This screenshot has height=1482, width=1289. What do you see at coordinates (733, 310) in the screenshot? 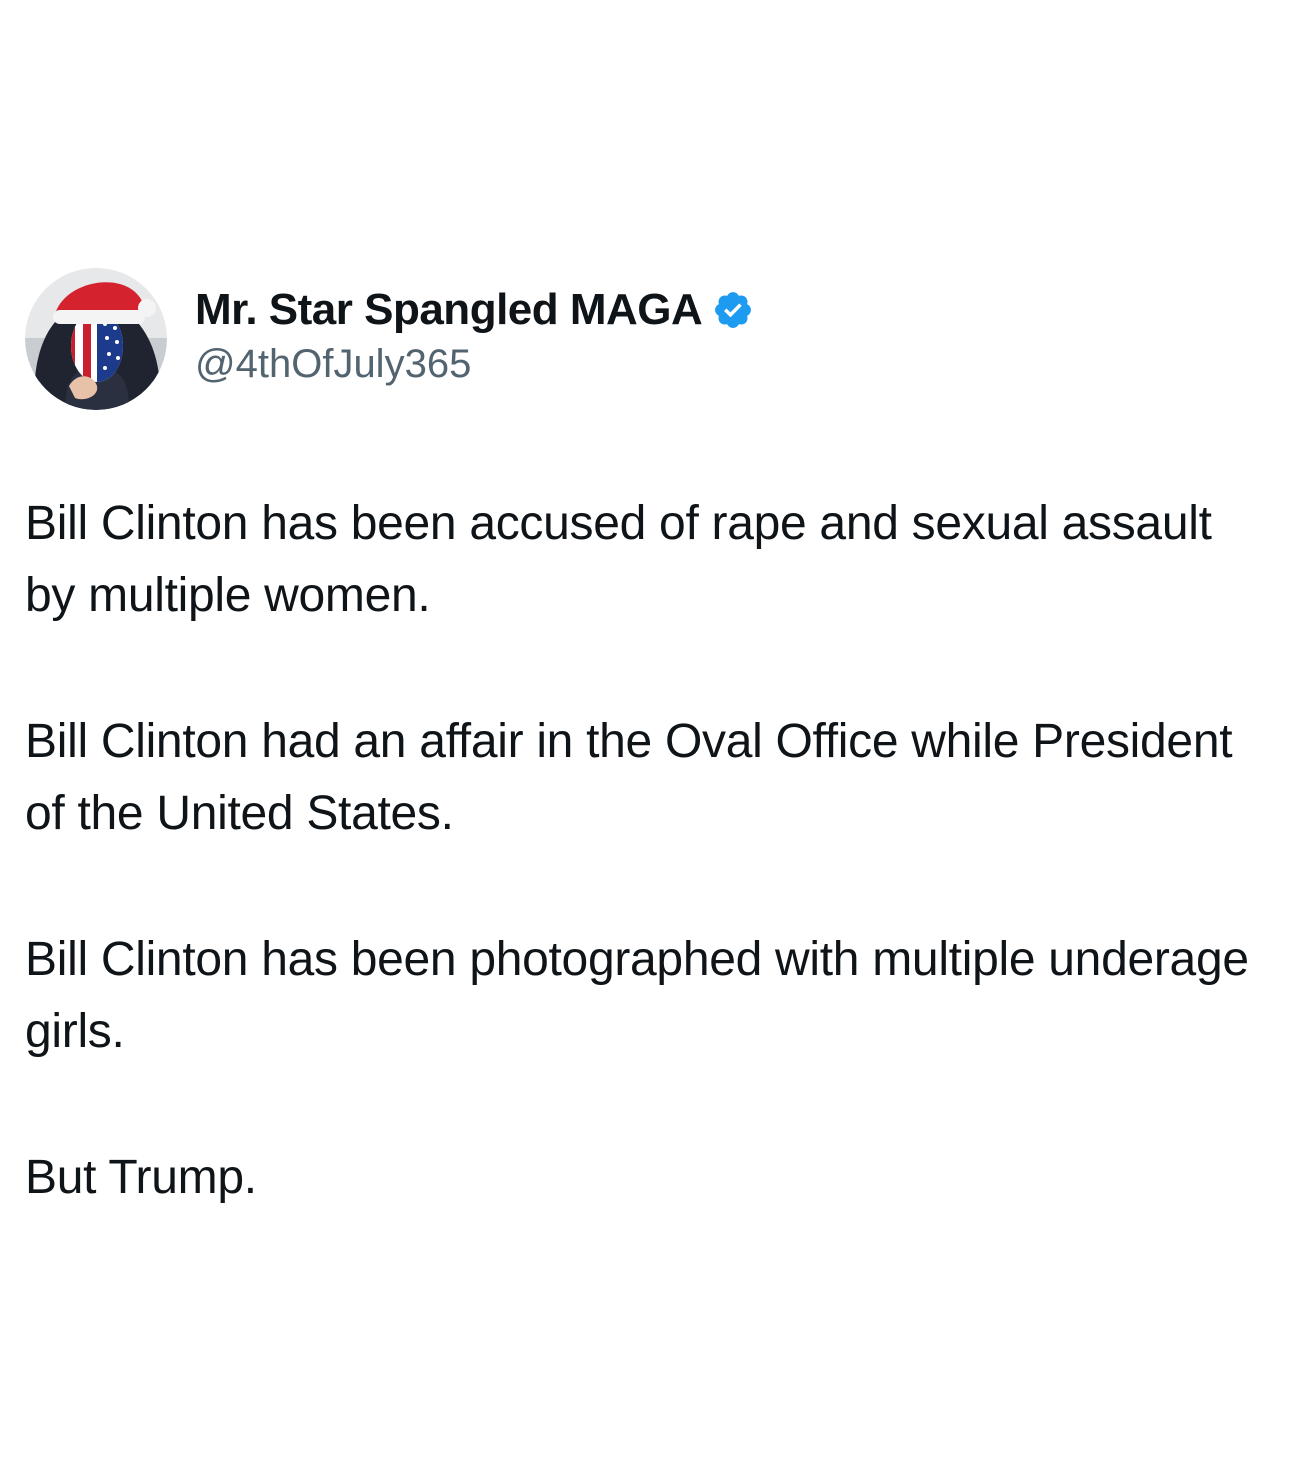
I see `verified-badge-icon` at bounding box center [733, 310].